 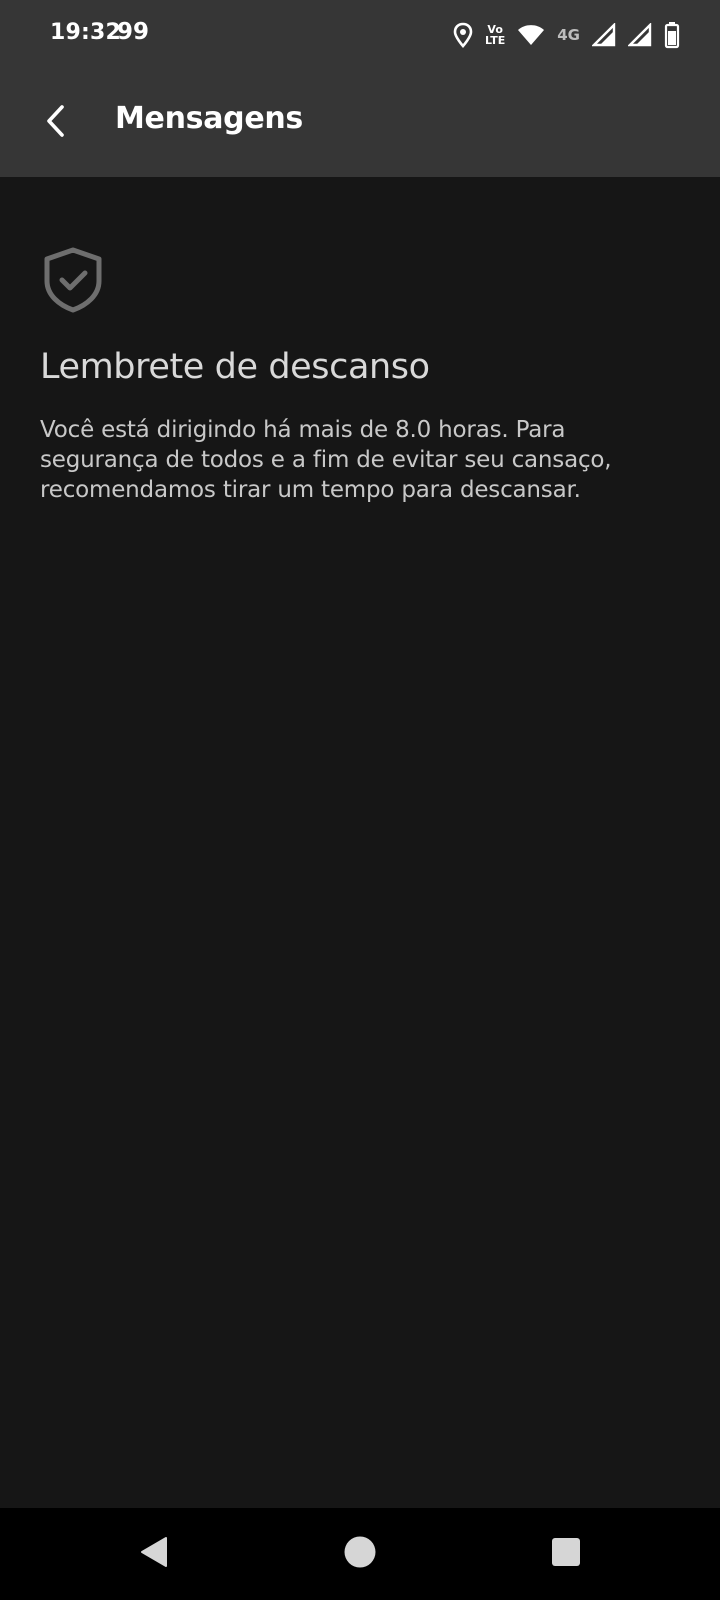 I want to click on status-icons: Vo LTE 4G, so click(x=566, y=35).